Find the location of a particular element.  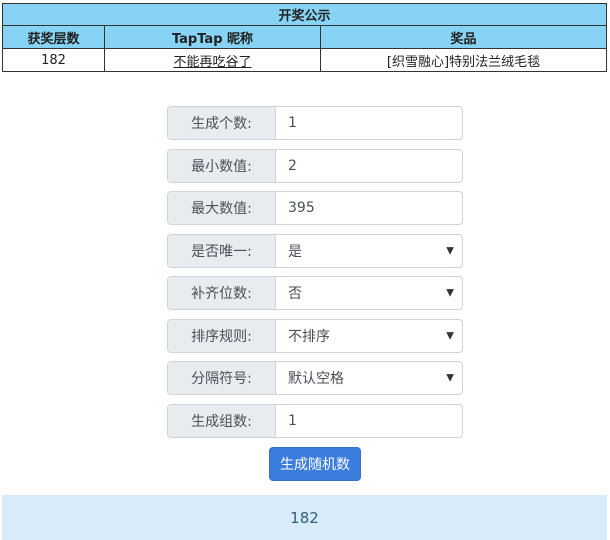

field-min: 最小数值: 2 is located at coordinates (315, 165).